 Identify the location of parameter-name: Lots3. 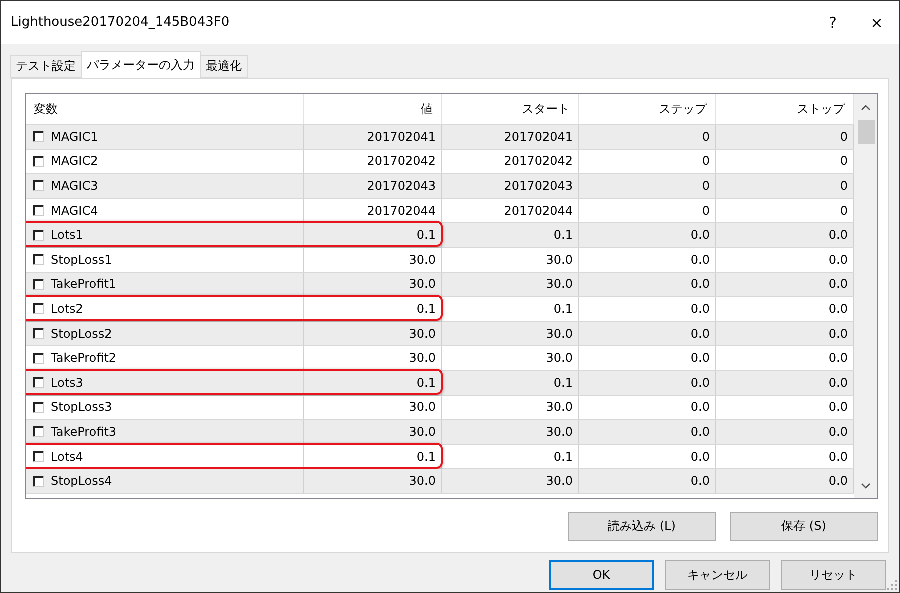
(67, 383).